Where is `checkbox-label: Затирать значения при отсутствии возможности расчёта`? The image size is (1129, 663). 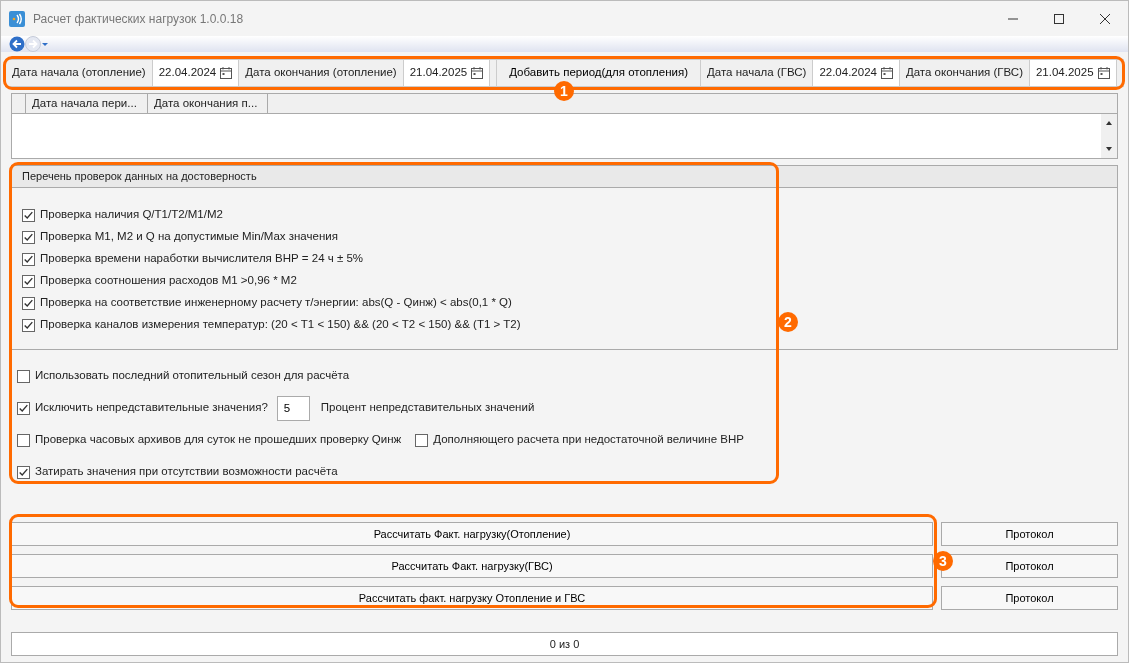
checkbox-label: Затирать значения при отсутствии возможности расчёта is located at coordinates (186, 472).